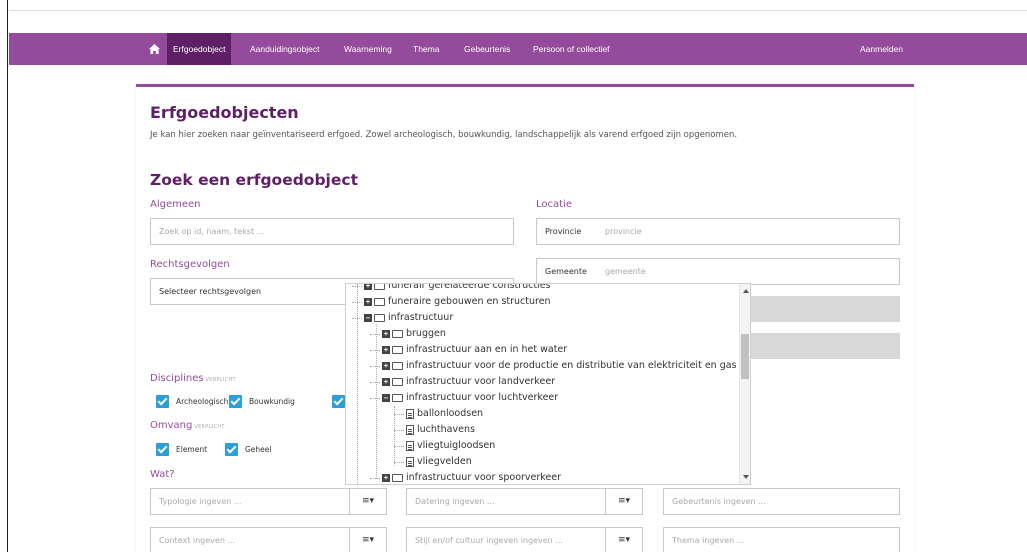  Describe the element at coordinates (518, 5) in the screenshot. I see `top-strip` at that location.